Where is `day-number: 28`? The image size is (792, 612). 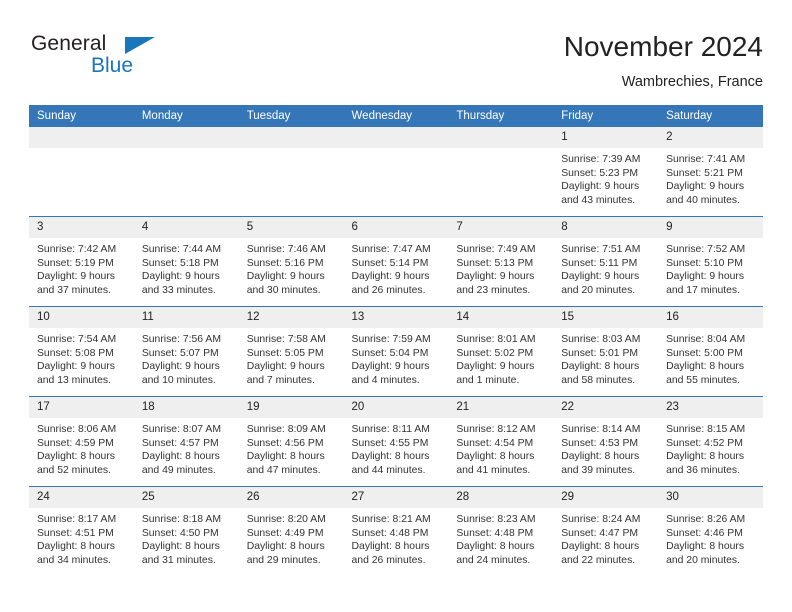
day-number: 28 is located at coordinates (501, 497).